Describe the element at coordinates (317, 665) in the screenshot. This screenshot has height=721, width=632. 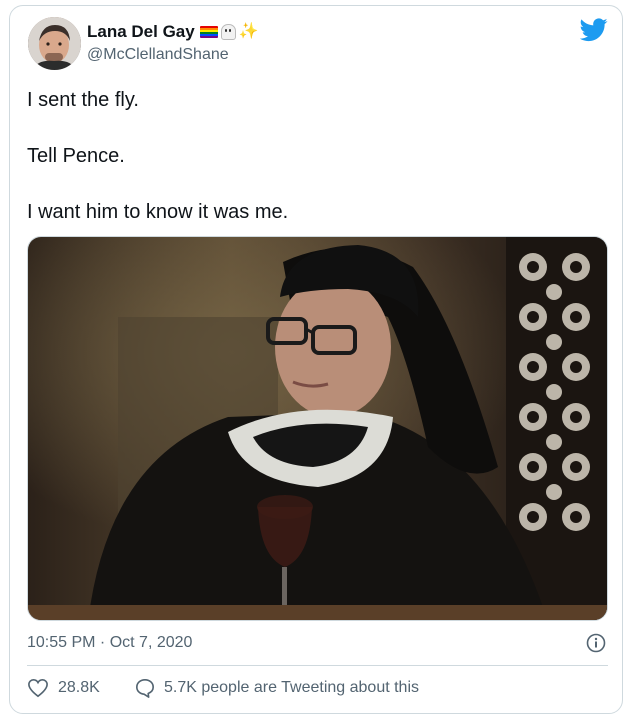
I see `divider` at that location.